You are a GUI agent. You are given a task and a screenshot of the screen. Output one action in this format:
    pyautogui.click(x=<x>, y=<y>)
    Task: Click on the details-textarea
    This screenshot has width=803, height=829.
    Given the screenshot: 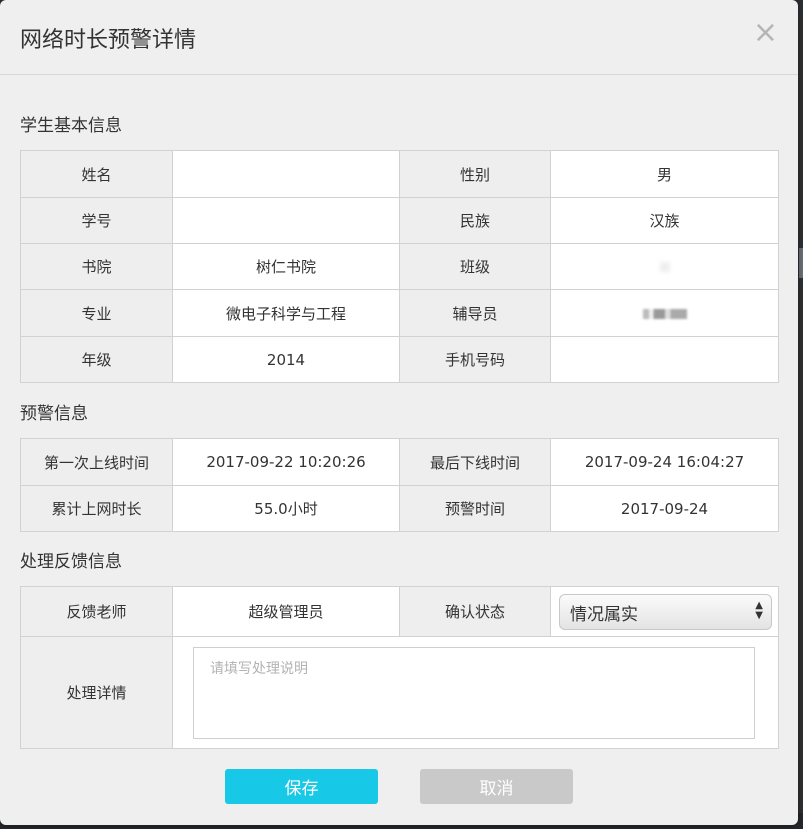 What is the action you would take?
    pyautogui.click(x=474, y=692)
    